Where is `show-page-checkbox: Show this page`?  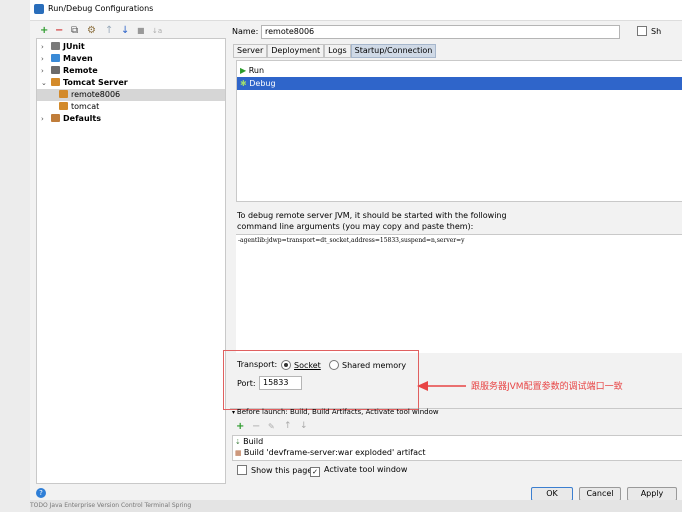 show-page-checkbox: Show this page is located at coordinates (274, 470).